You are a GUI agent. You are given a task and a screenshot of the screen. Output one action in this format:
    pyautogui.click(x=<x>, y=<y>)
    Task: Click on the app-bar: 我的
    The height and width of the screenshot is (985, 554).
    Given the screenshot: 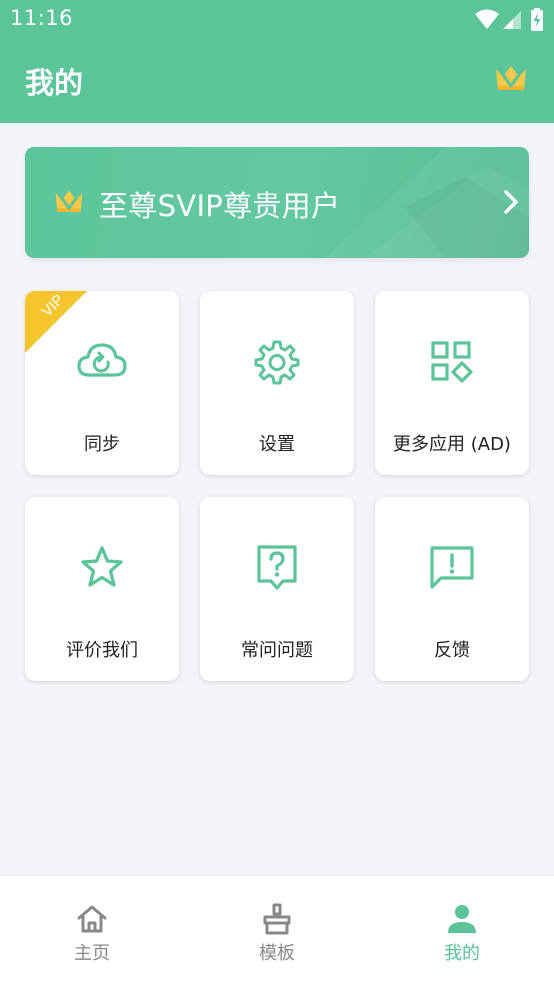 What is the action you would take?
    pyautogui.click(x=277, y=80)
    